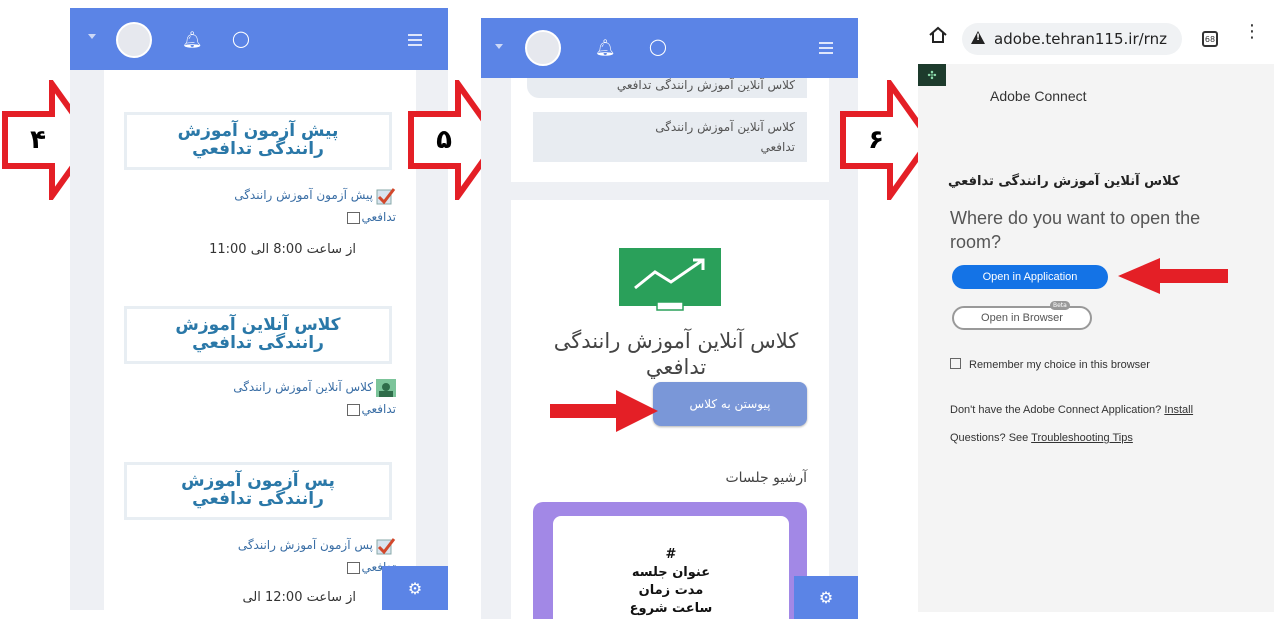 The width and height of the screenshot is (1274, 619). What do you see at coordinates (955, 363) in the screenshot?
I see `remember-checkbox` at bounding box center [955, 363].